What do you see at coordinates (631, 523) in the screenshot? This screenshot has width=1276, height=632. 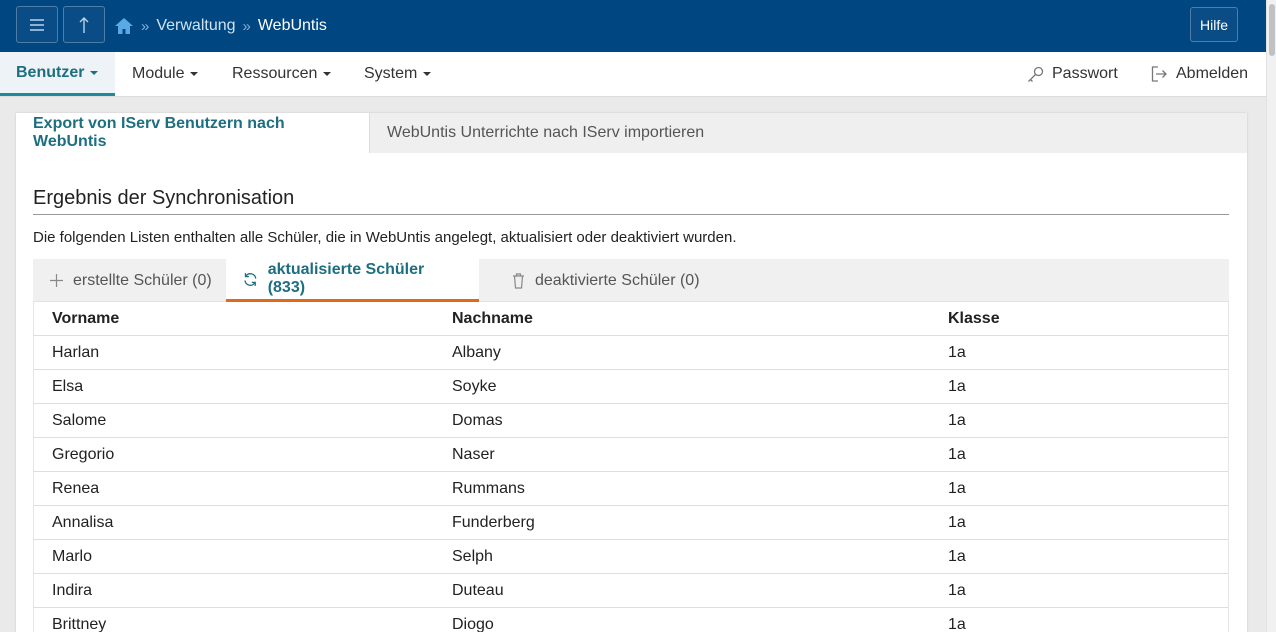 I see `table-row: Annalisa Funderberg 1a` at bounding box center [631, 523].